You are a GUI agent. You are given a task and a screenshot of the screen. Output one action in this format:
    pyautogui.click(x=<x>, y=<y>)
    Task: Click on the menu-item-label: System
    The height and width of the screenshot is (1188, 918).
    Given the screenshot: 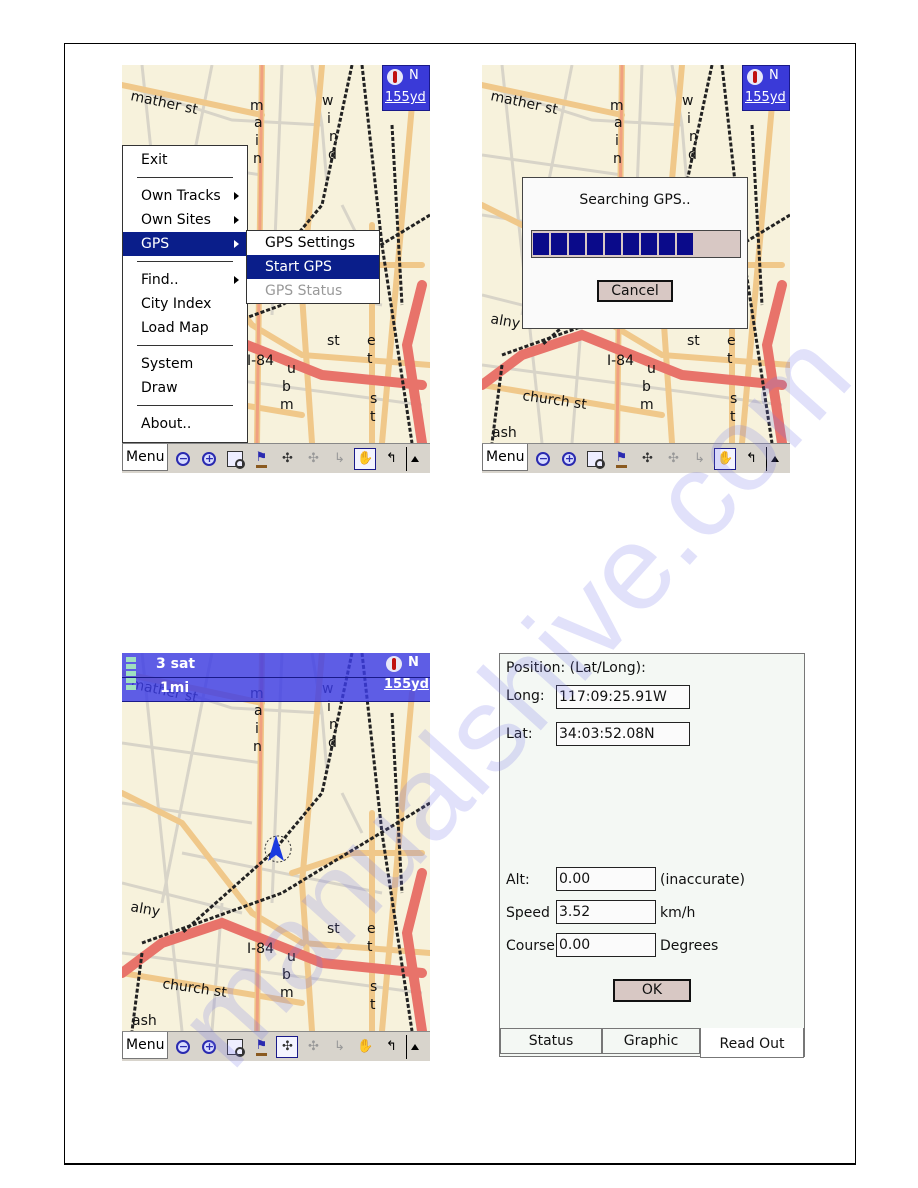 What is the action you would take?
    pyautogui.click(x=167, y=364)
    